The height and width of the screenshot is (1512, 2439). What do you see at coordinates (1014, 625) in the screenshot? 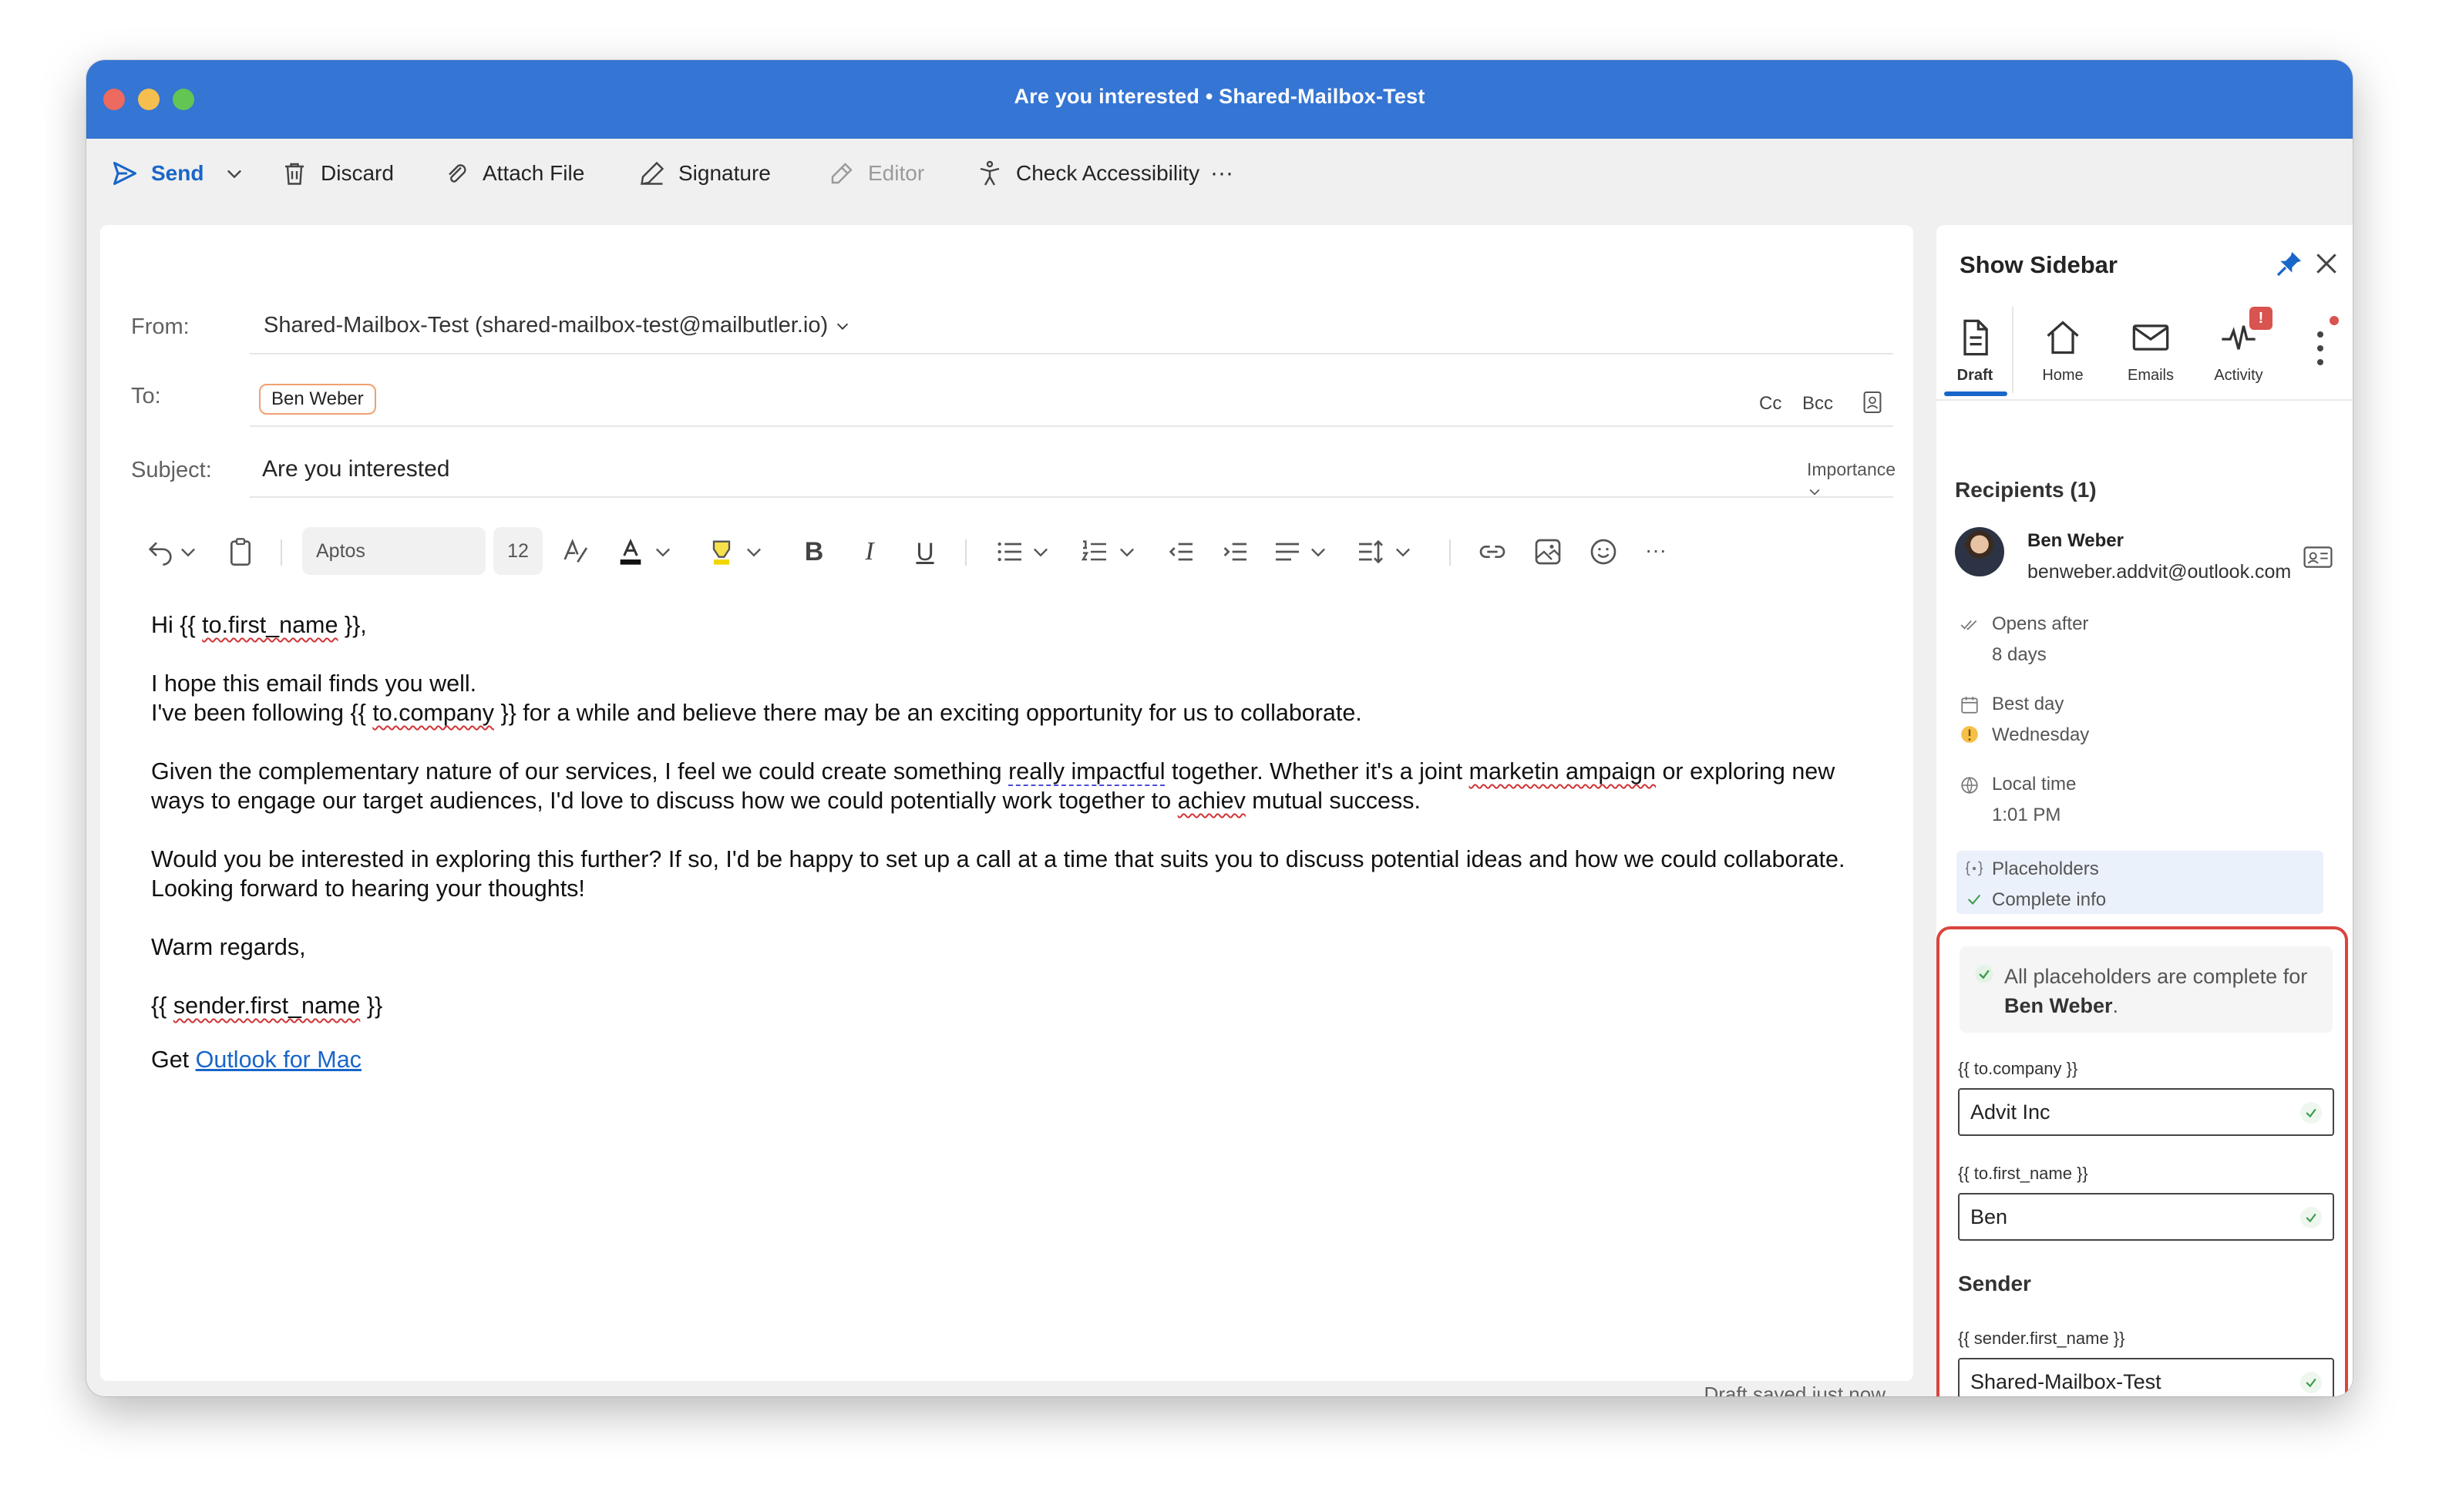
I see `greeting-line: Hi {{ to.first_name }},` at bounding box center [1014, 625].